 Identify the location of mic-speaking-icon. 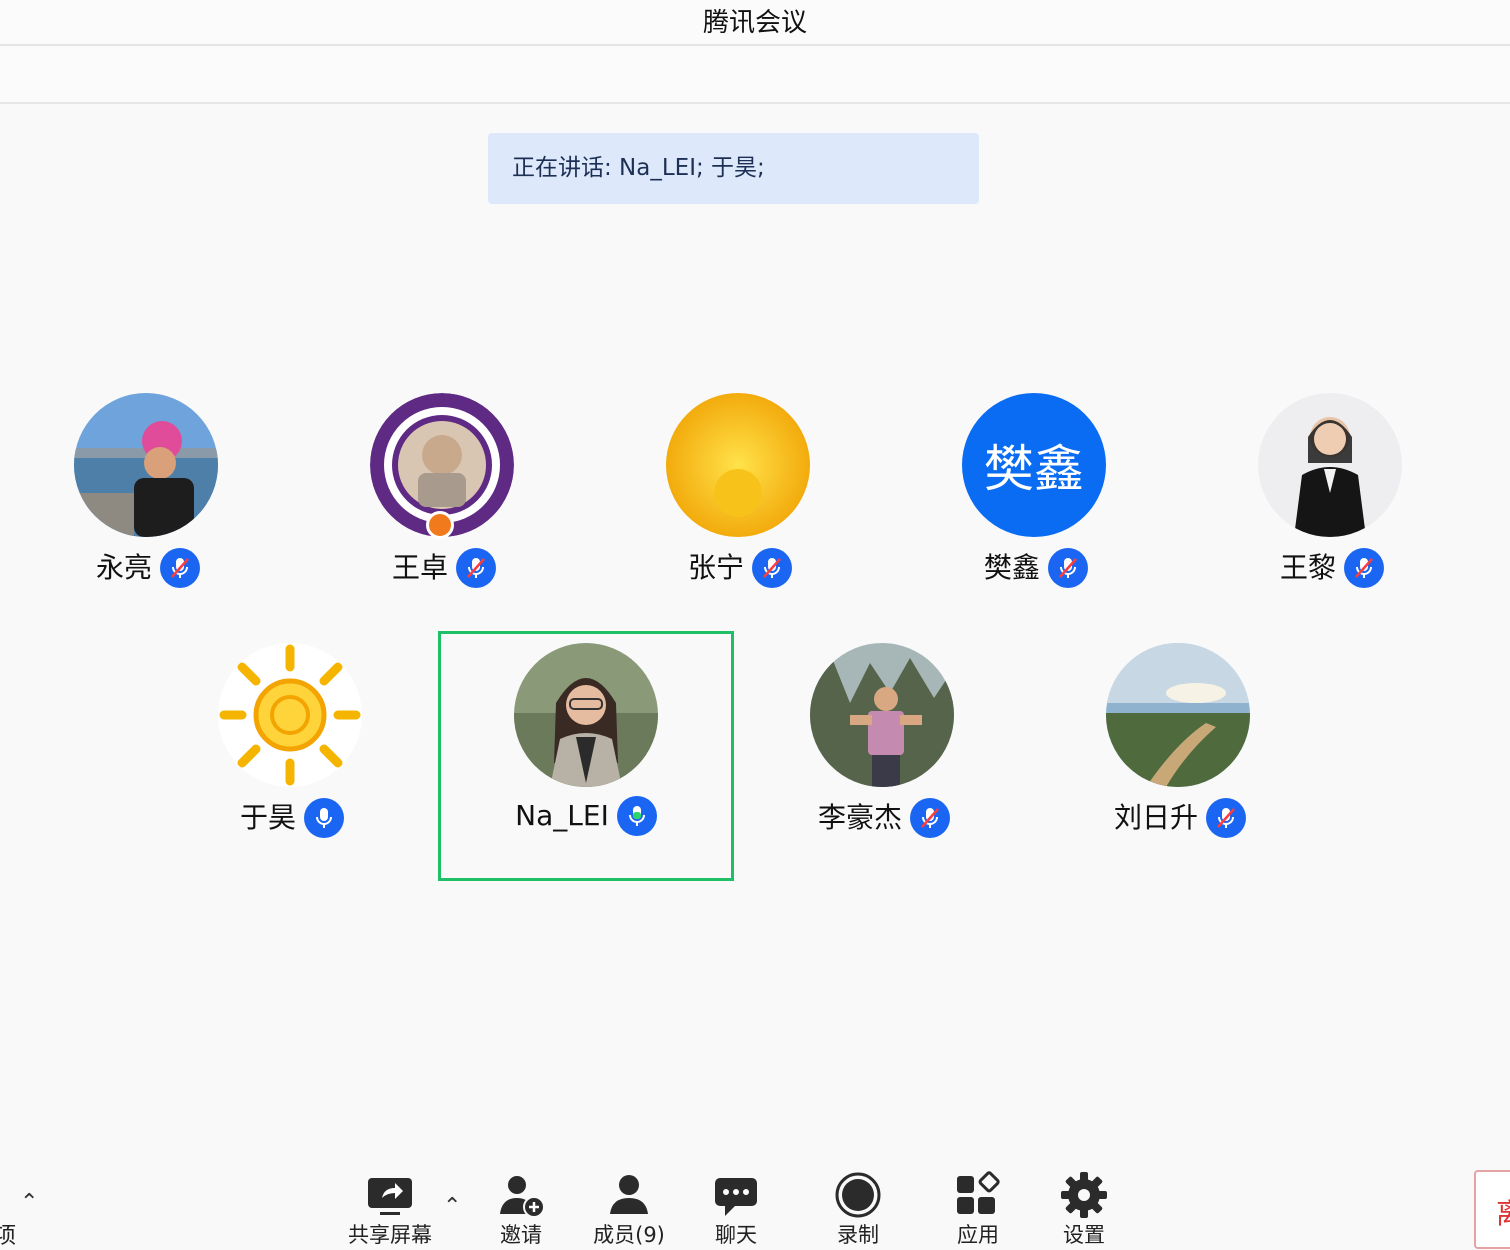
(636, 816).